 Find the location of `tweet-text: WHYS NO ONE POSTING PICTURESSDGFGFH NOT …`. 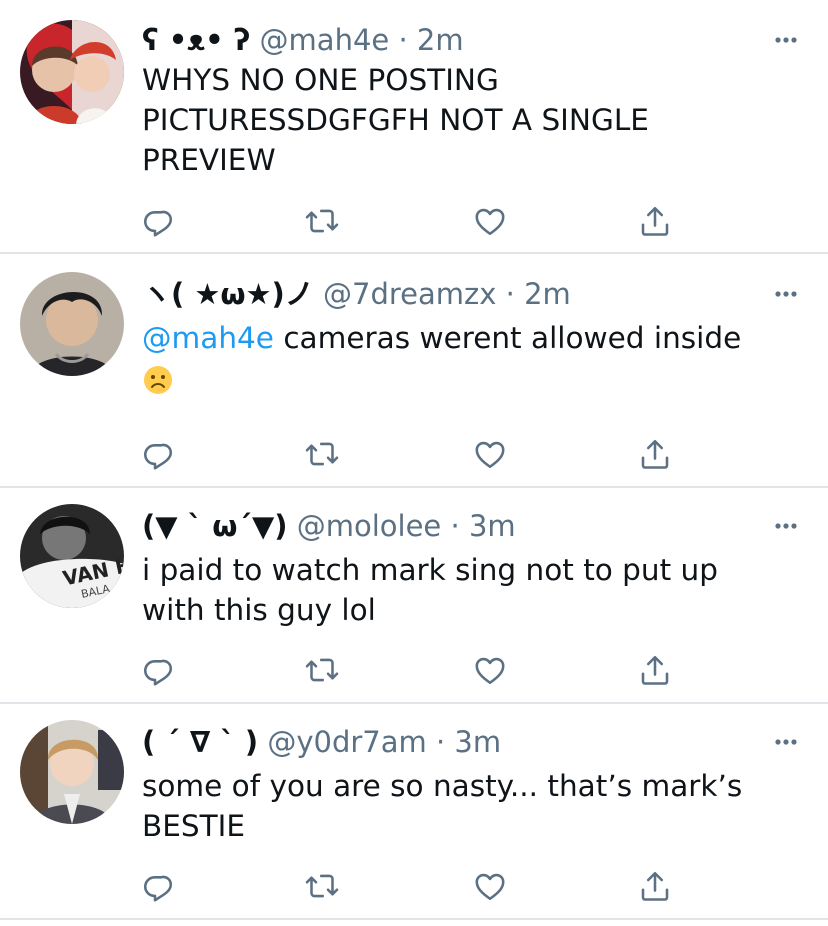

tweet-text: WHYS NO ONE POSTING PICTURESSDGFGFH NOT … is located at coordinates (462, 120).